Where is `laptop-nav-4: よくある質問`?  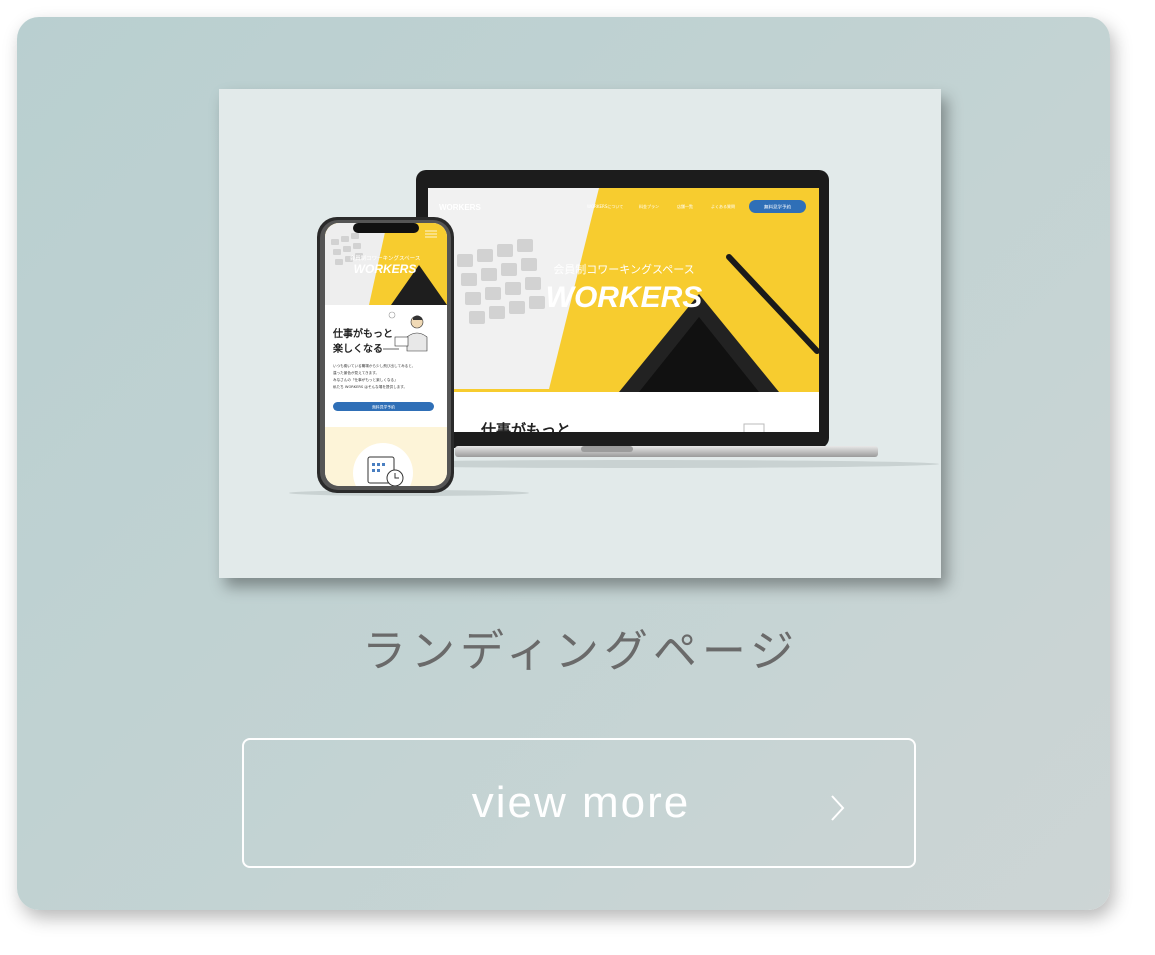 laptop-nav-4: よくある質問 is located at coordinates (723, 206).